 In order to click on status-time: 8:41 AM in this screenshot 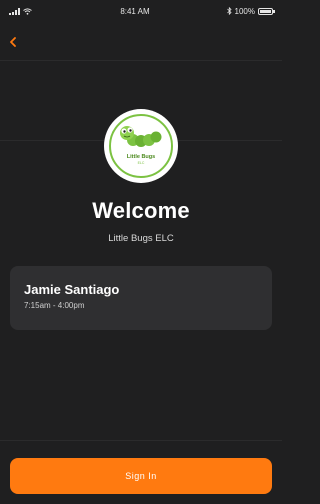, I will do `click(135, 11)`.